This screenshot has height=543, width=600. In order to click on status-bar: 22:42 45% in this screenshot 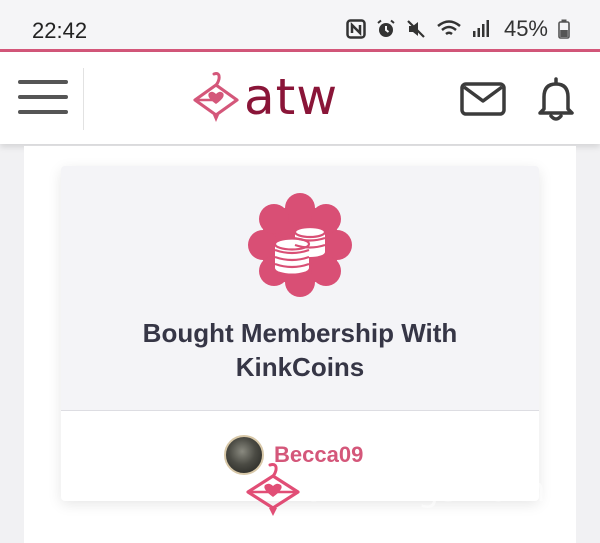, I will do `click(300, 26)`.